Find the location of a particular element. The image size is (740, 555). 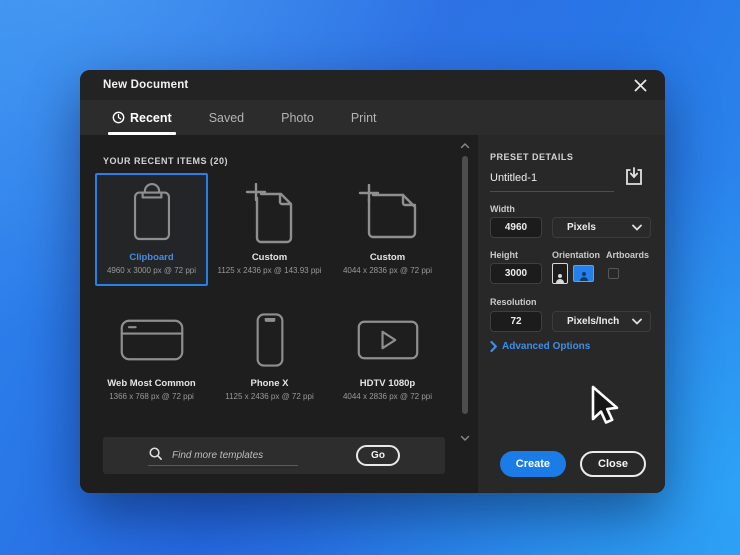

resolution-unit-dropdown: Pixels/Inch is located at coordinates (601, 321).